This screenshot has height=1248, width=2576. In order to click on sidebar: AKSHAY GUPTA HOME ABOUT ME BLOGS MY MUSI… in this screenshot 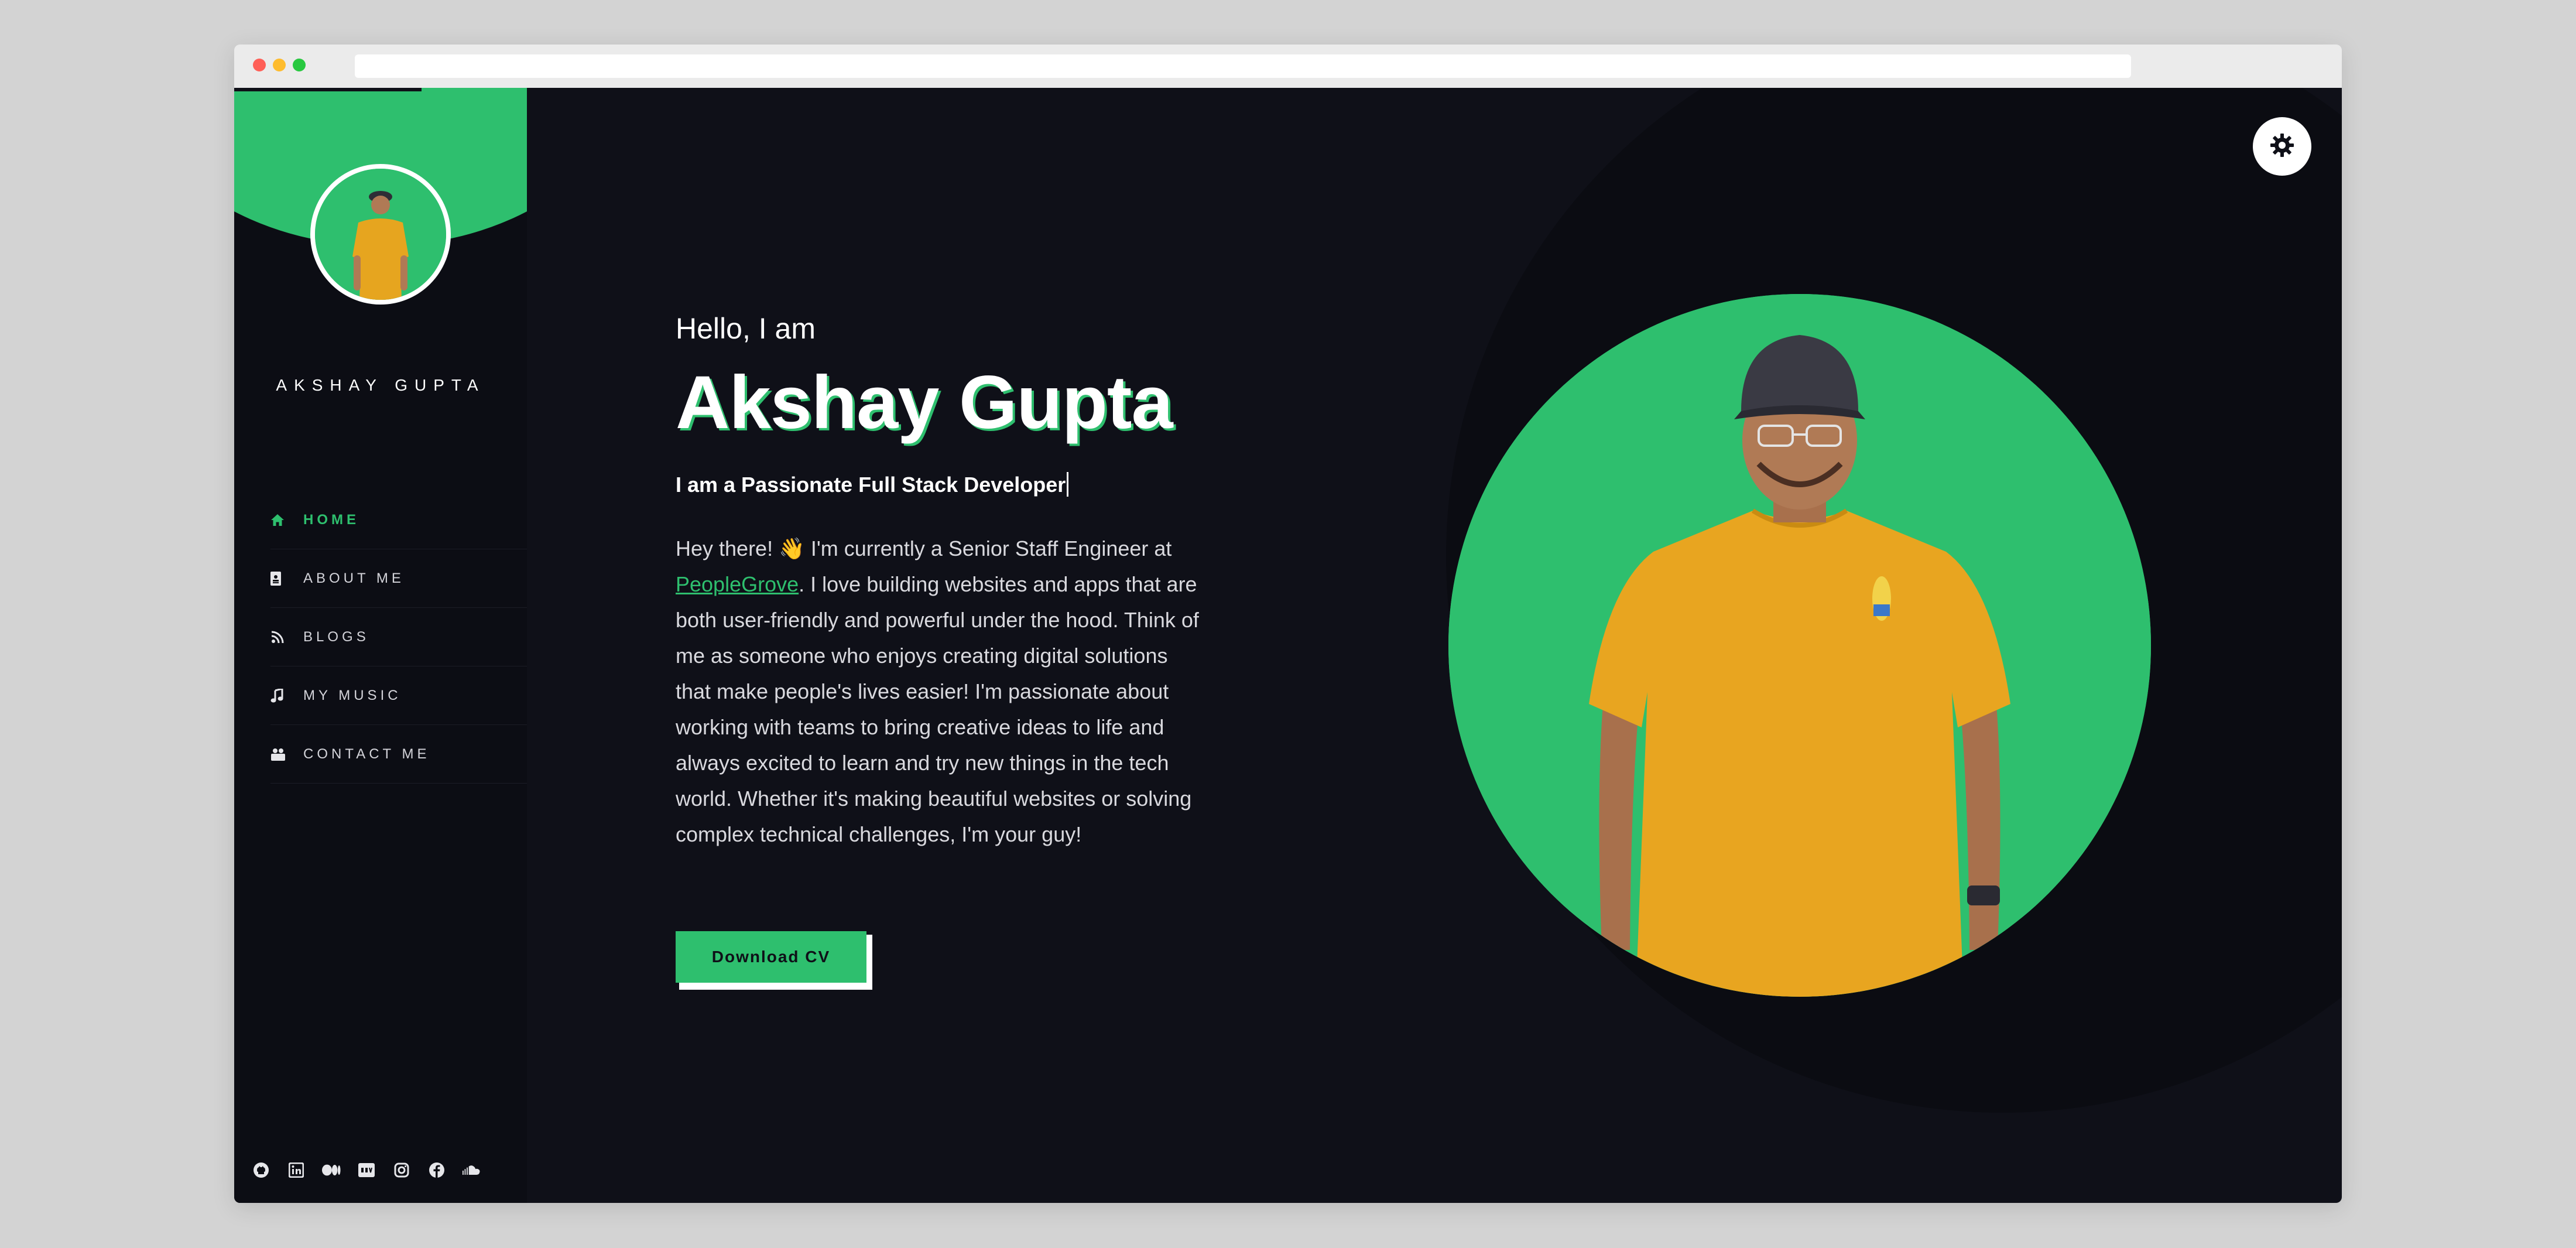, I will do `click(381, 645)`.